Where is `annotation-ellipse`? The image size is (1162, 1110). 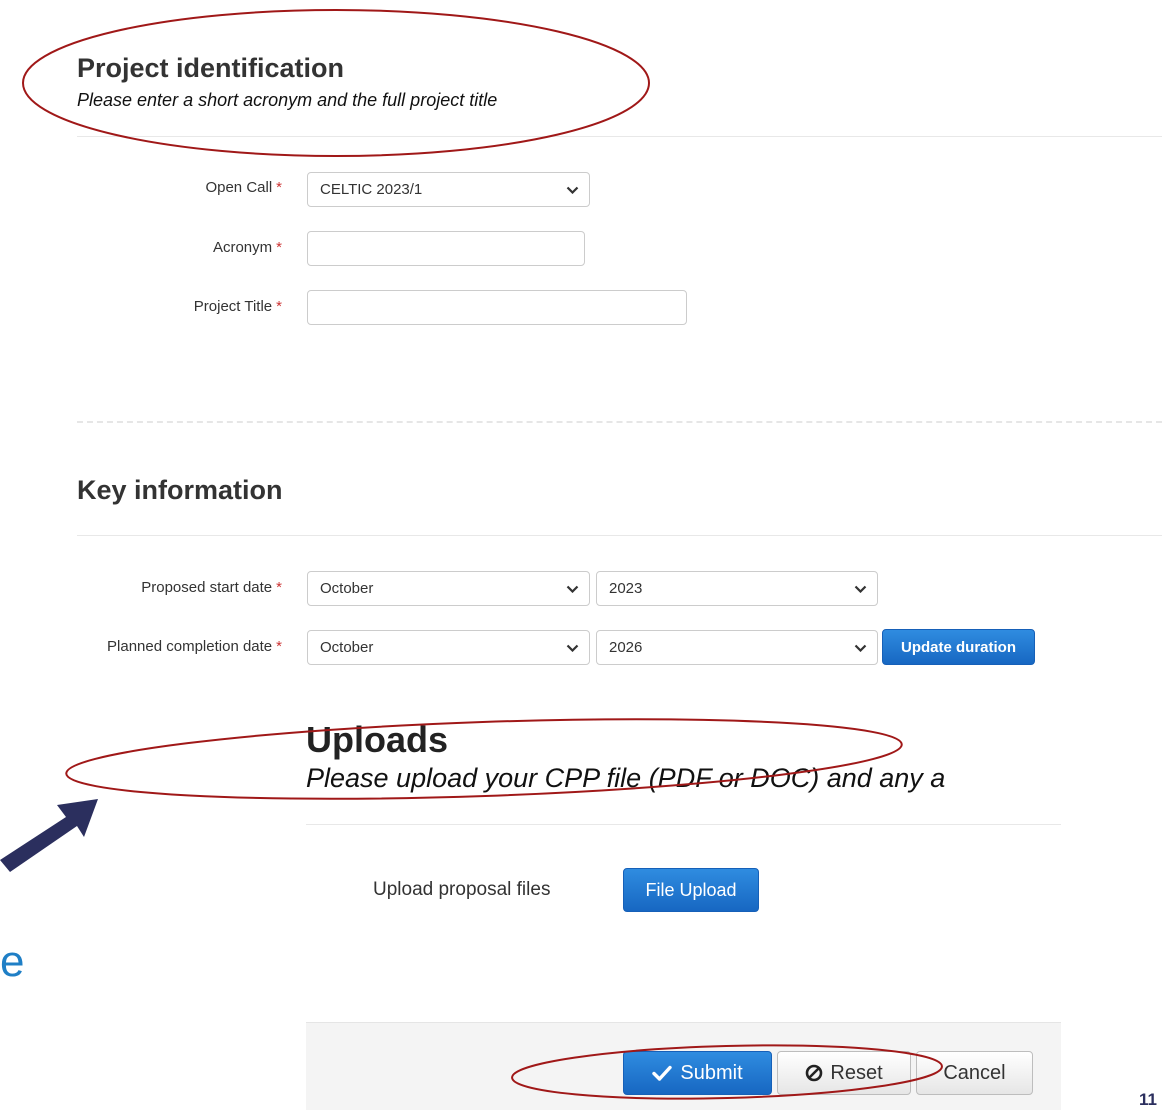 annotation-ellipse is located at coordinates (484, 759).